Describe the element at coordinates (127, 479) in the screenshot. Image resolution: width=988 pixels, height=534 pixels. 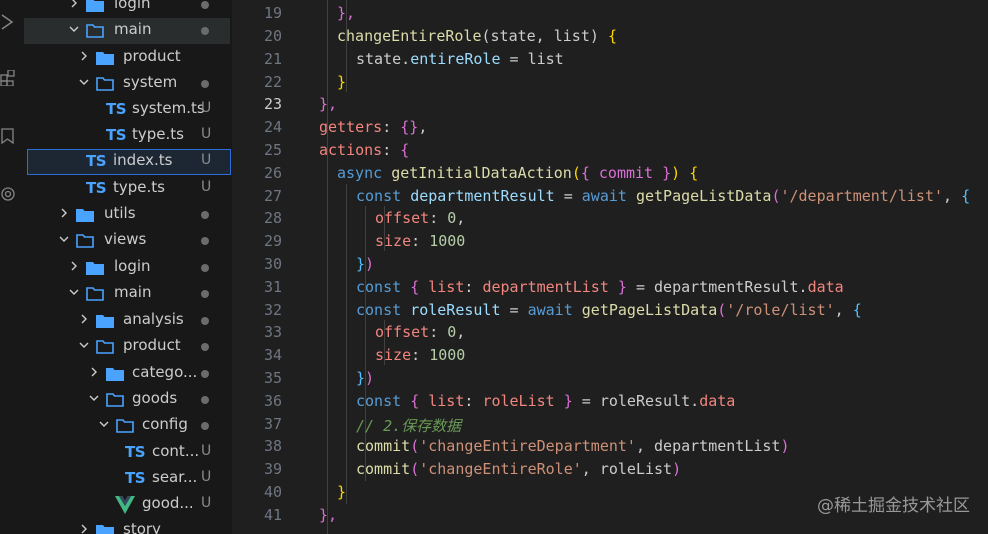
I see `tree-file-search-ts: TS sear... U` at that location.